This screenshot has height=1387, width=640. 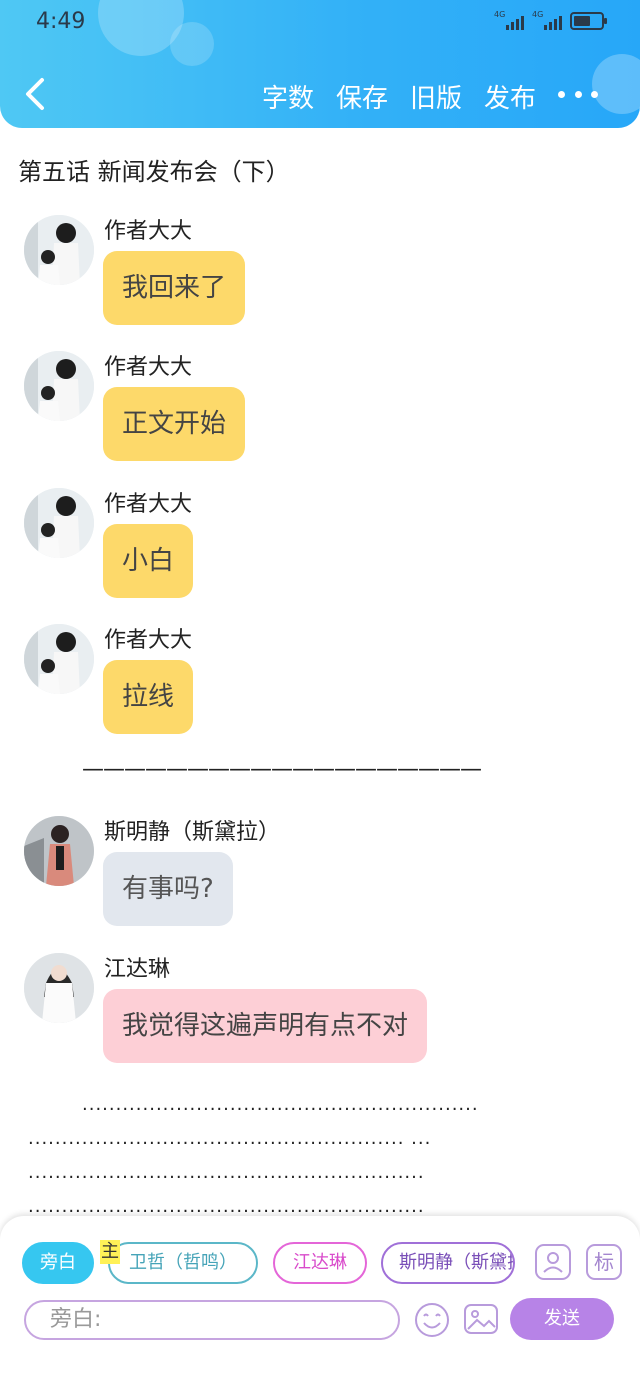 What do you see at coordinates (578, 94) in the screenshot?
I see `more-horizontal-icon` at bounding box center [578, 94].